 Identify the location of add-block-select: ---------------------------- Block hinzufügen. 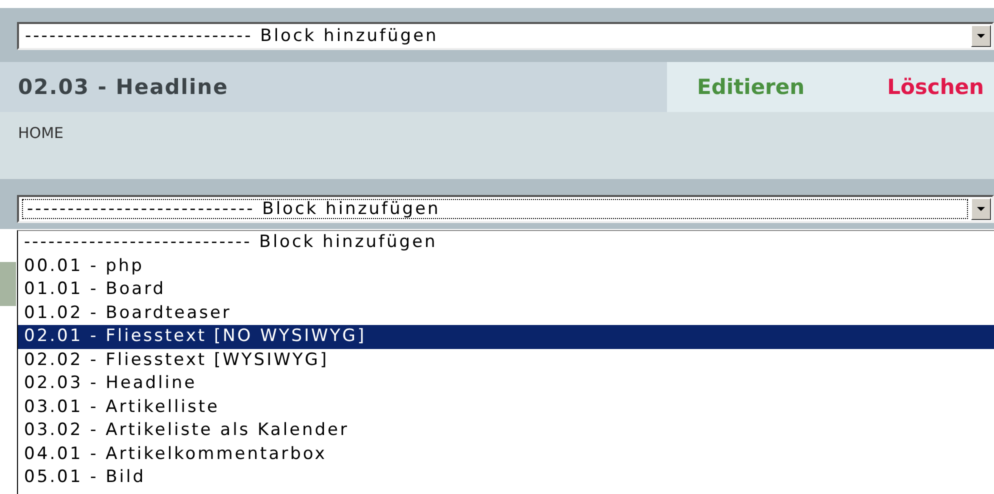
(505, 209).